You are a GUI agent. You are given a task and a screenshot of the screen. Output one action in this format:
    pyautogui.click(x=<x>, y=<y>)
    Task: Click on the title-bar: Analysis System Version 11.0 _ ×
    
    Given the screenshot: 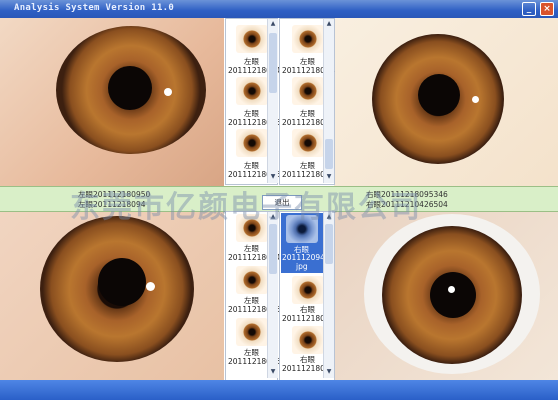 What is the action you would take?
    pyautogui.click(x=279, y=9)
    